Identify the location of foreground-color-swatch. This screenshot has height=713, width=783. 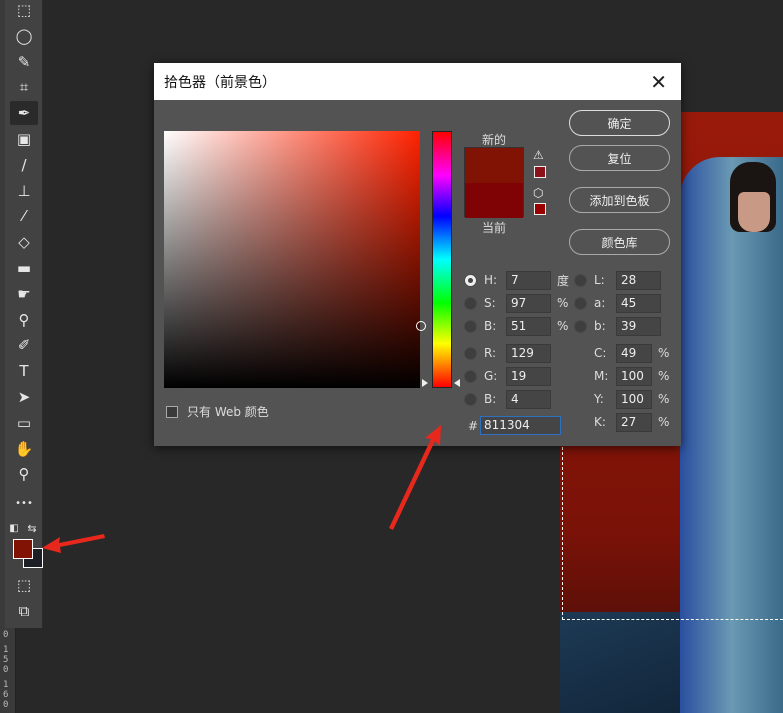
(23, 549).